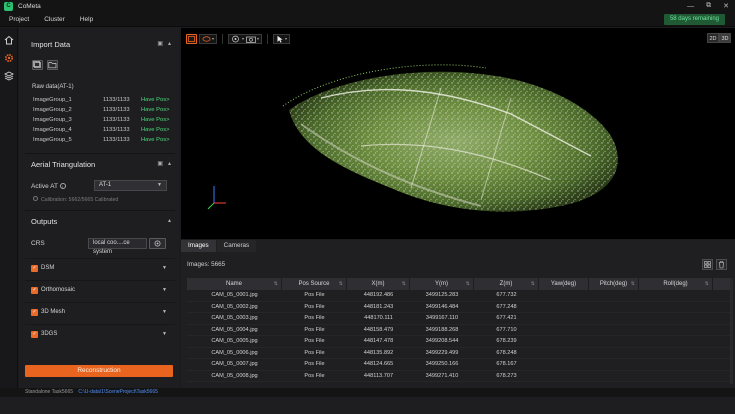 Image resolution: width=735 pixels, height=414 pixels. Describe the element at coordinates (442, 284) in the screenshot. I see `column-header: Y(m) ⇅` at that location.